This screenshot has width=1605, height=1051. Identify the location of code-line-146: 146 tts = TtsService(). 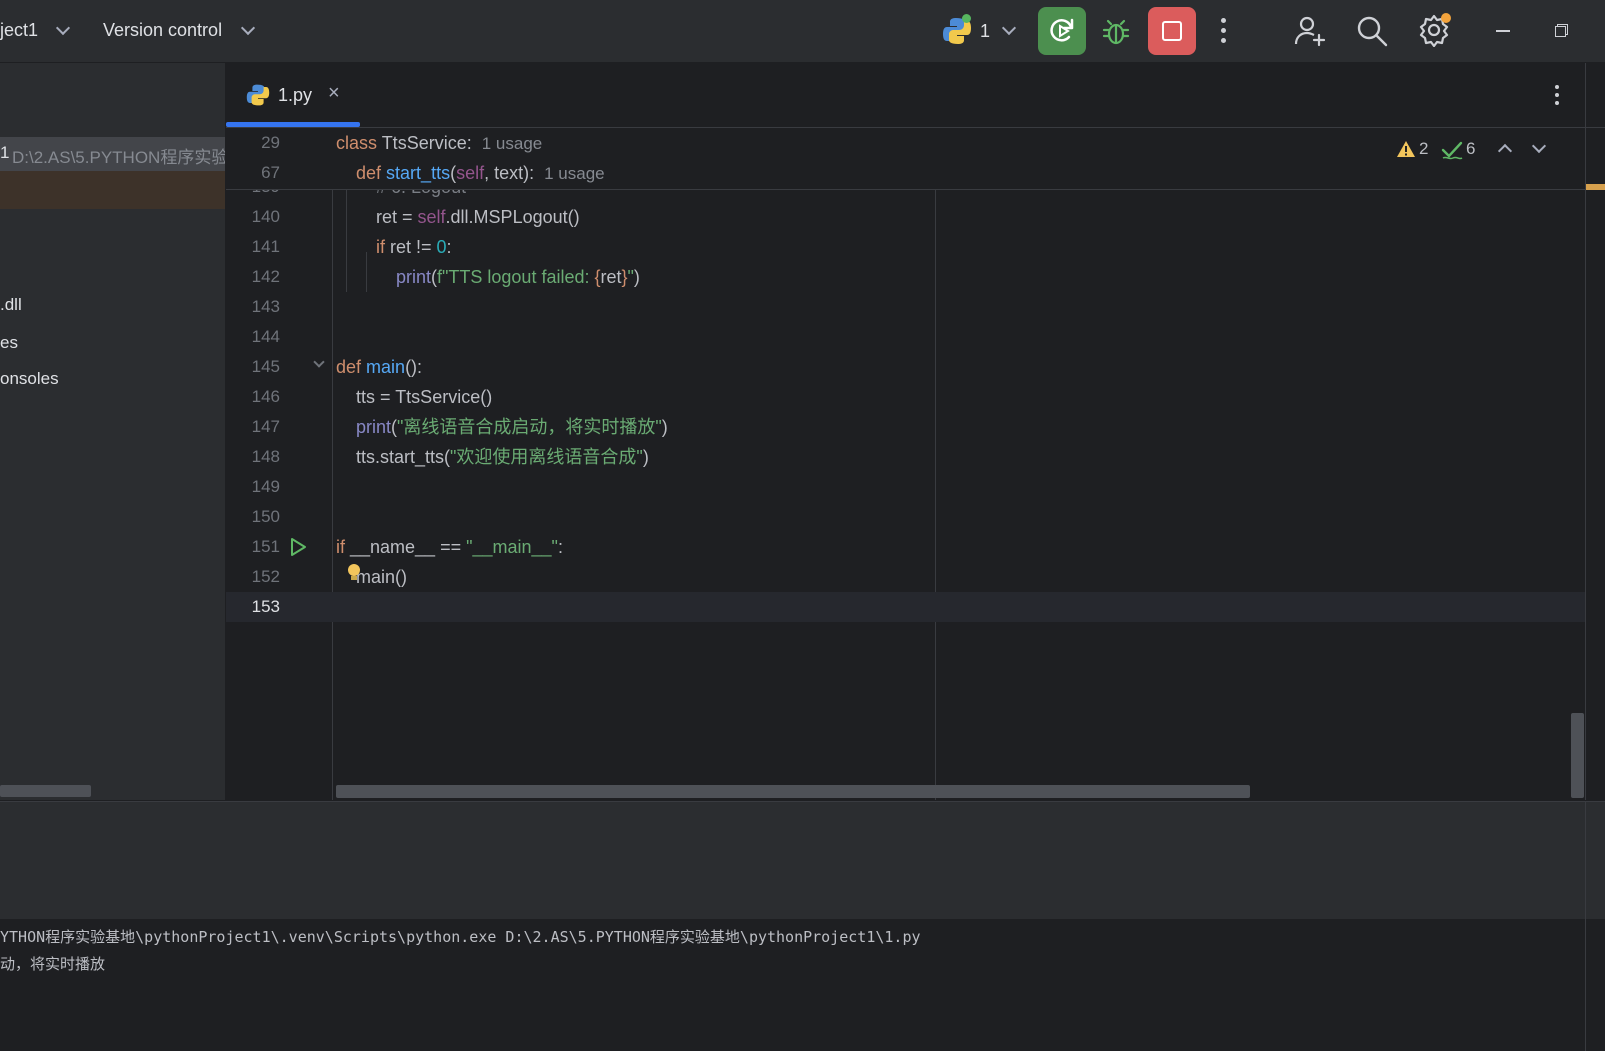
(905, 397).